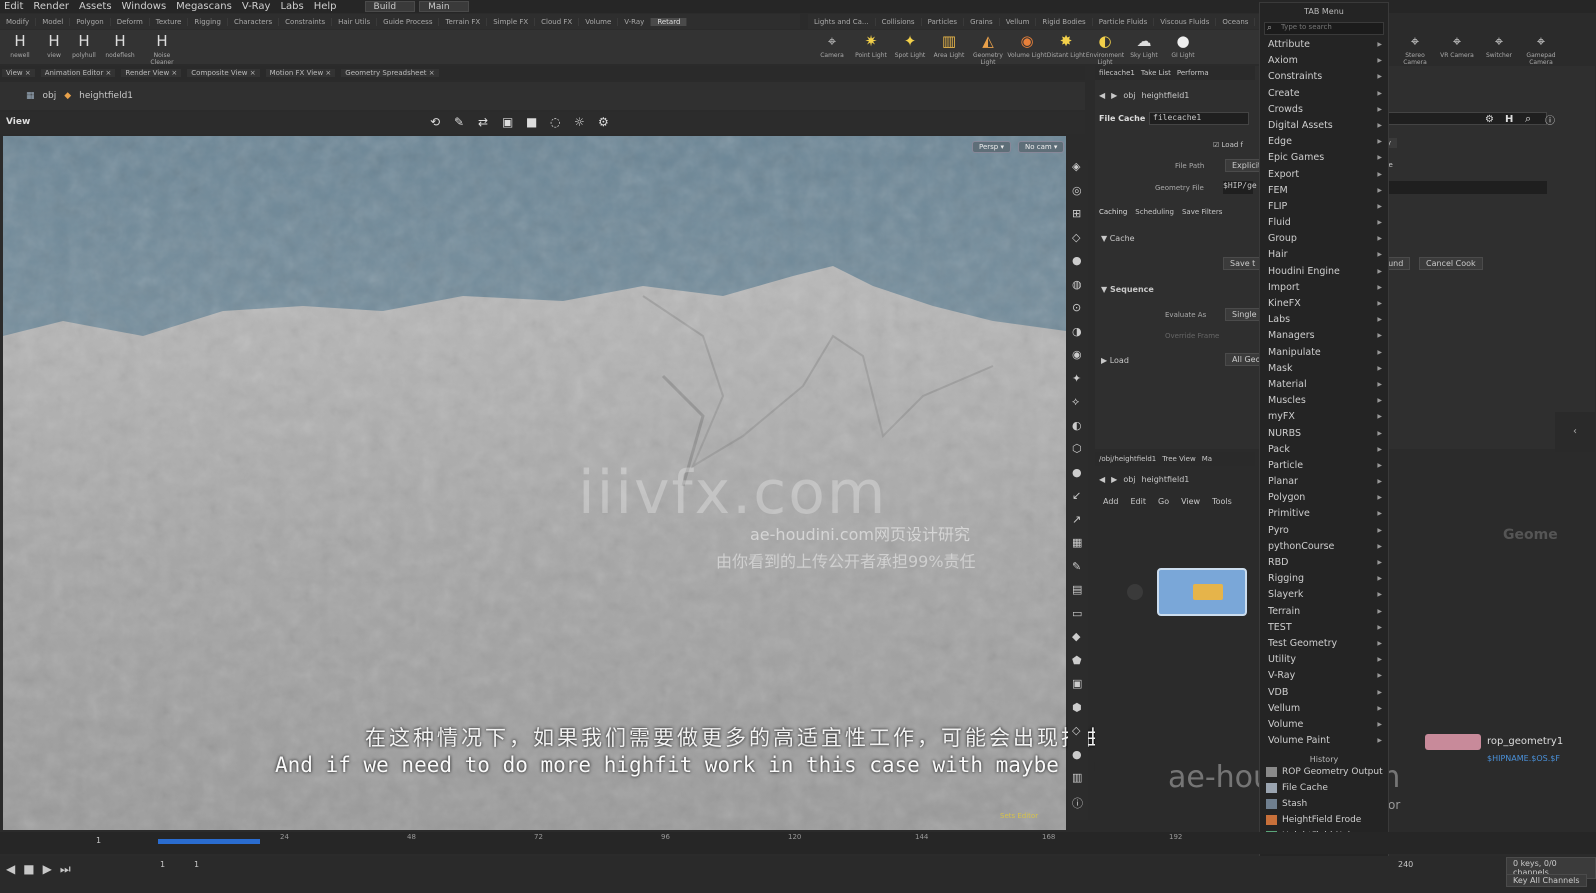 Image resolution: width=1596 pixels, height=893 pixels. I want to click on viewport-tool-icon: ⚙, so click(603, 122).